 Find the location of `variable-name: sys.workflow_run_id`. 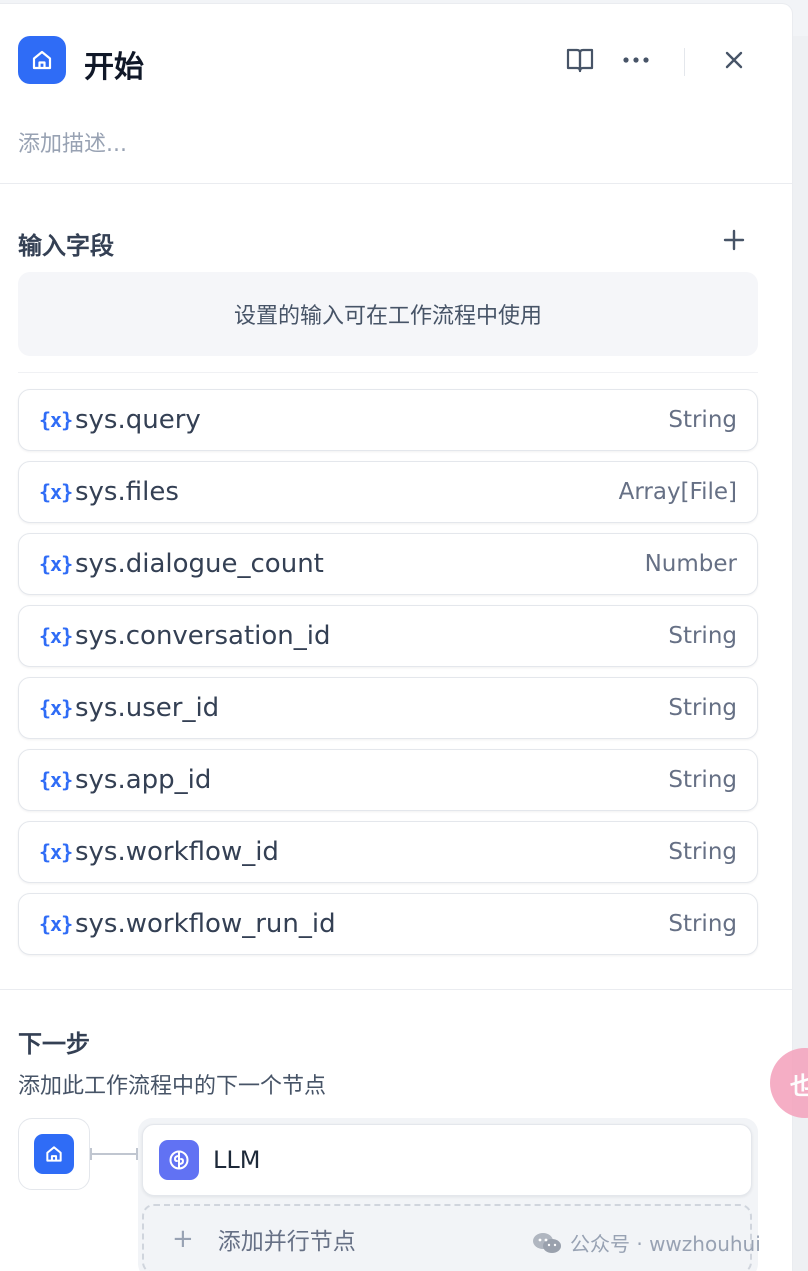

variable-name: sys.workflow_run_id is located at coordinates (205, 924).